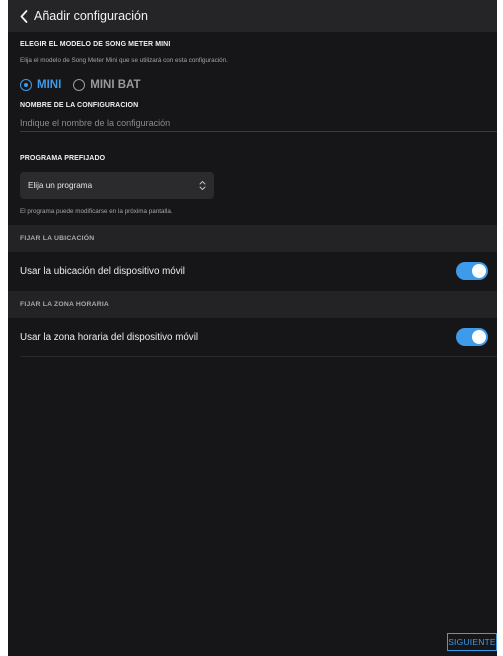 Image resolution: width=503 pixels, height=656 pixels. What do you see at coordinates (49, 85) in the screenshot?
I see `radio-mini-label: MINI` at bounding box center [49, 85].